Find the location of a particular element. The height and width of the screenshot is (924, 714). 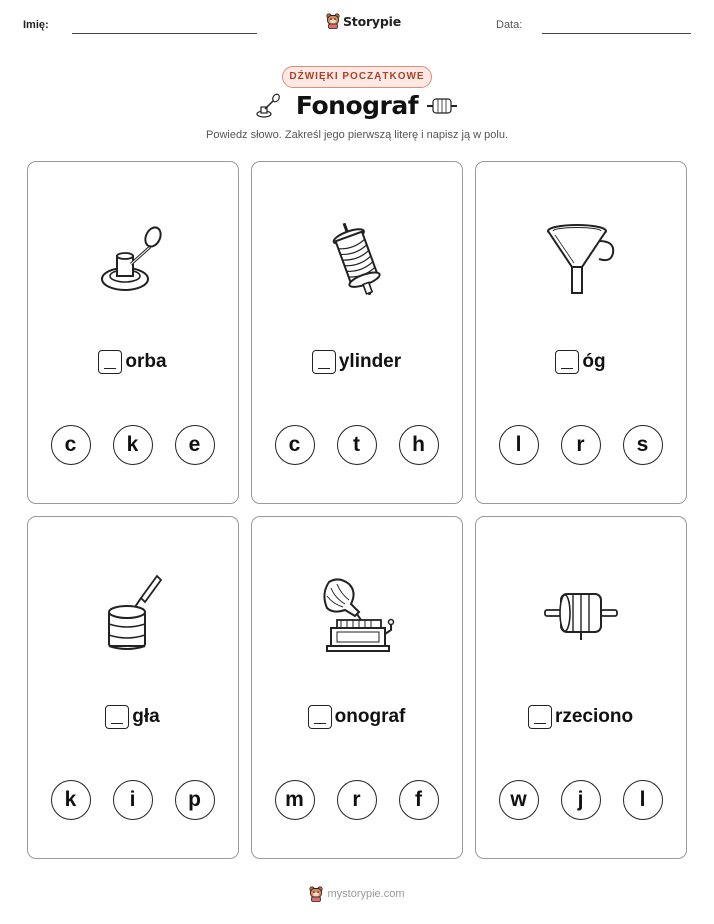

date-label: Data: is located at coordinates (509, 25).